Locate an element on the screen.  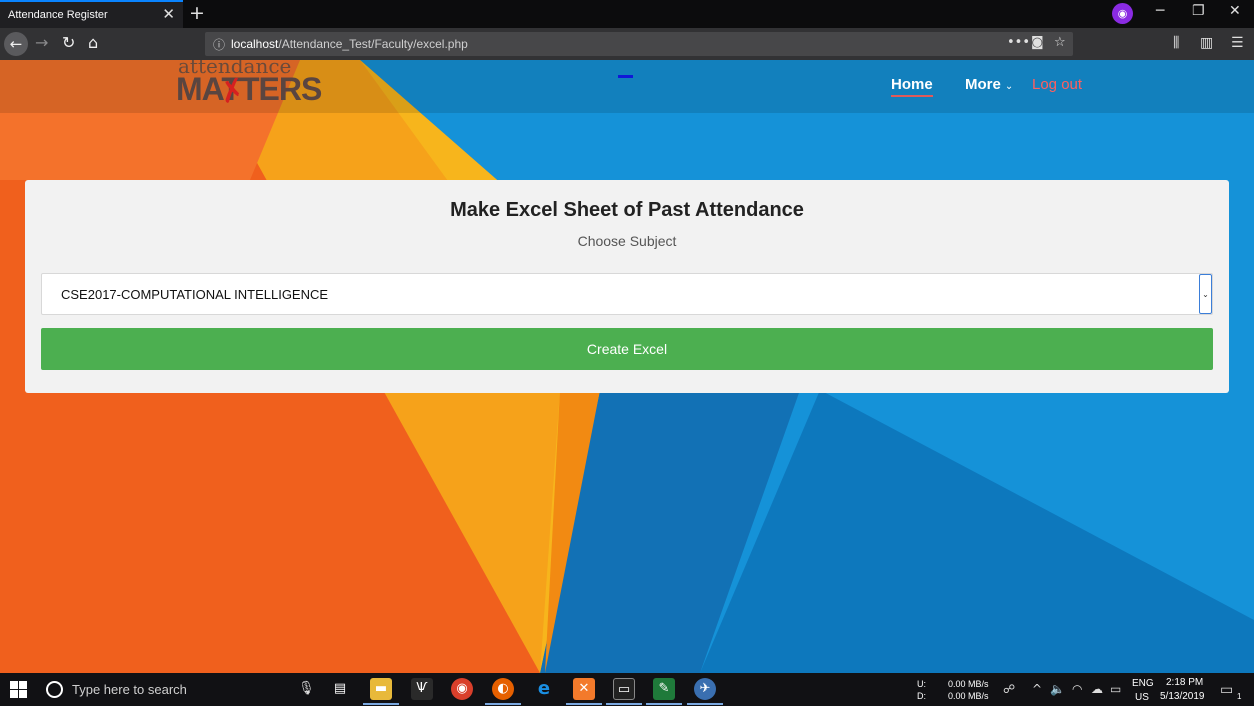
file-explorer-icon: ▬ is located at coordinates (381, 689).